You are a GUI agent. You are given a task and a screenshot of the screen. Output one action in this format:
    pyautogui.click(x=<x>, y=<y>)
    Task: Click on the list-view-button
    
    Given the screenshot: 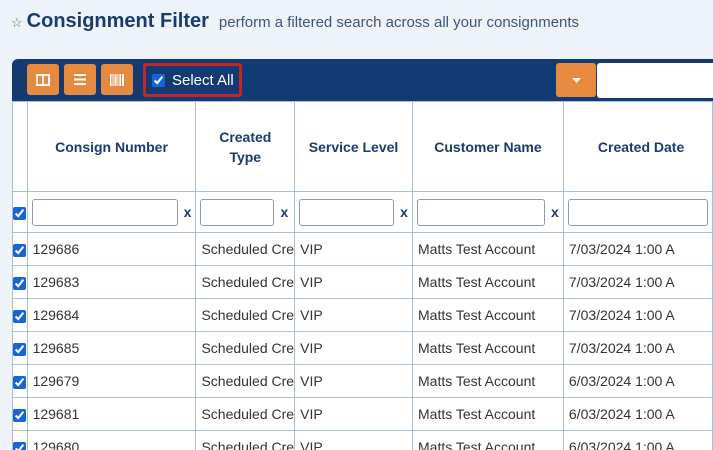 What is the action you would take?
    pyautogui.click(x=80, y=79)
    